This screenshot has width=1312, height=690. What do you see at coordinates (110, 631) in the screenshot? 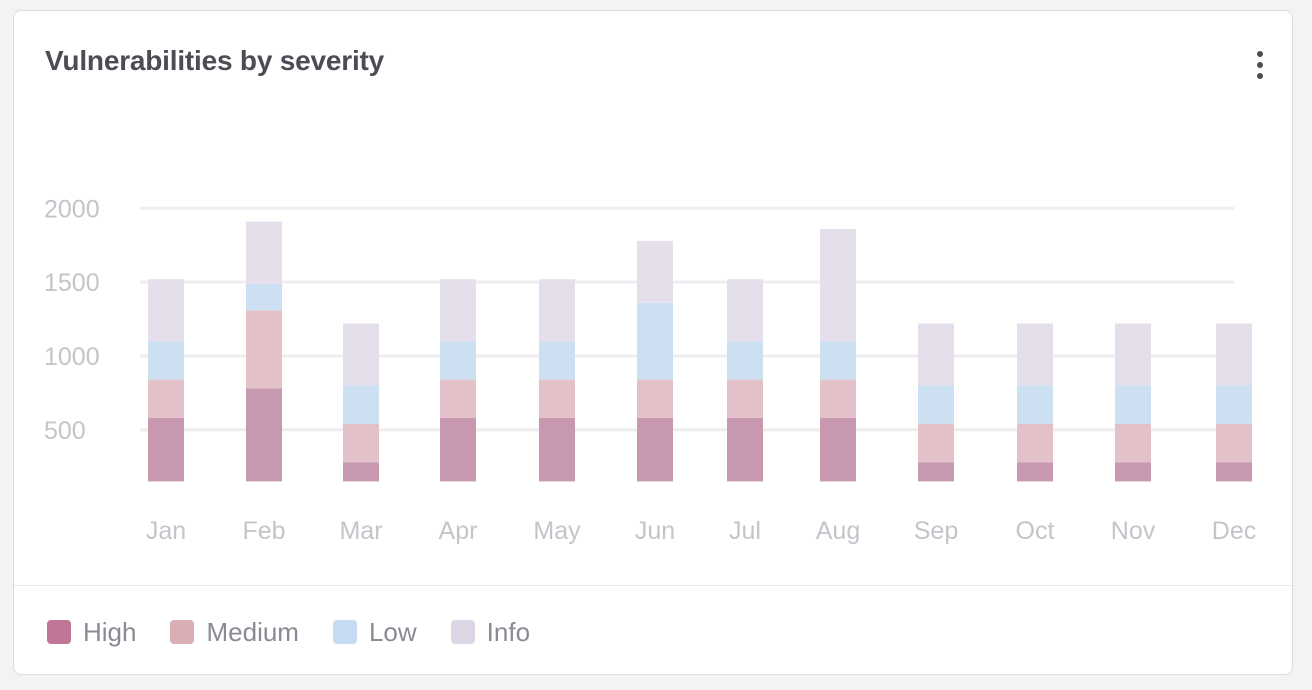
I see `legend-label-high: High` at bounding box center [110, 631].